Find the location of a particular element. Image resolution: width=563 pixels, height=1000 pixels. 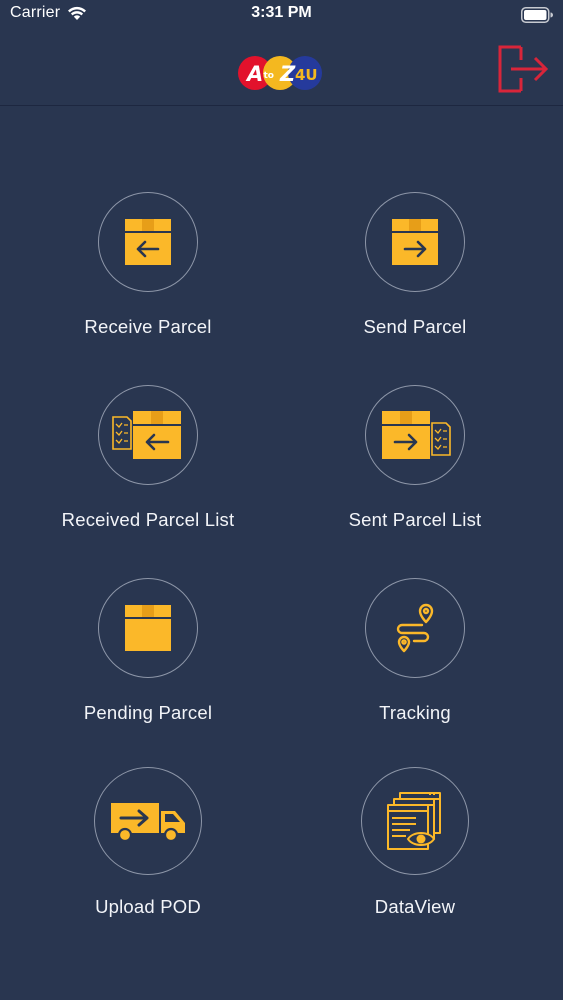

battery-icon is located at coordinates (537, 15).